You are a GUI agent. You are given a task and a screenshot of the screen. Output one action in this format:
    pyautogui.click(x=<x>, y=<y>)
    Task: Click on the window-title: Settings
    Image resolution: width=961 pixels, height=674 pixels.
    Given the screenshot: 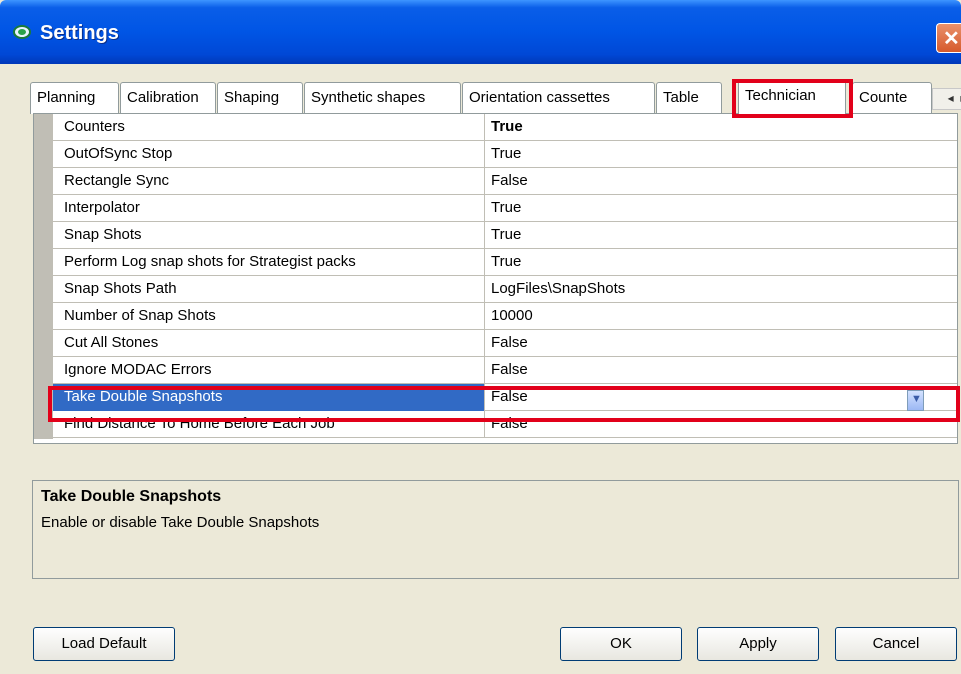 What is the action you would take?
    pyautogui.click(x=79, y=33)
    